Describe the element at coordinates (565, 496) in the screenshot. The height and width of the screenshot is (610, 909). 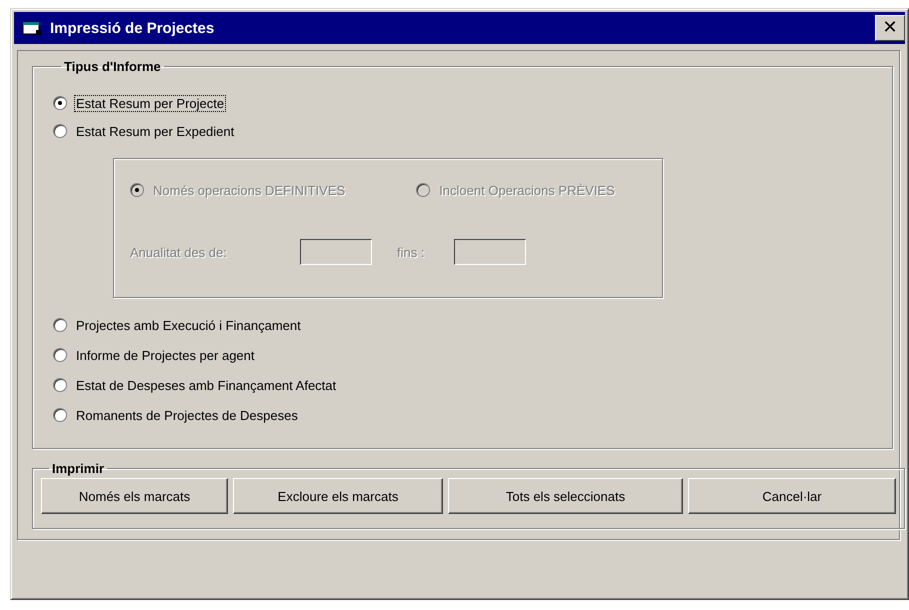
I see `print-button: Tots els seleccionats` at that location.